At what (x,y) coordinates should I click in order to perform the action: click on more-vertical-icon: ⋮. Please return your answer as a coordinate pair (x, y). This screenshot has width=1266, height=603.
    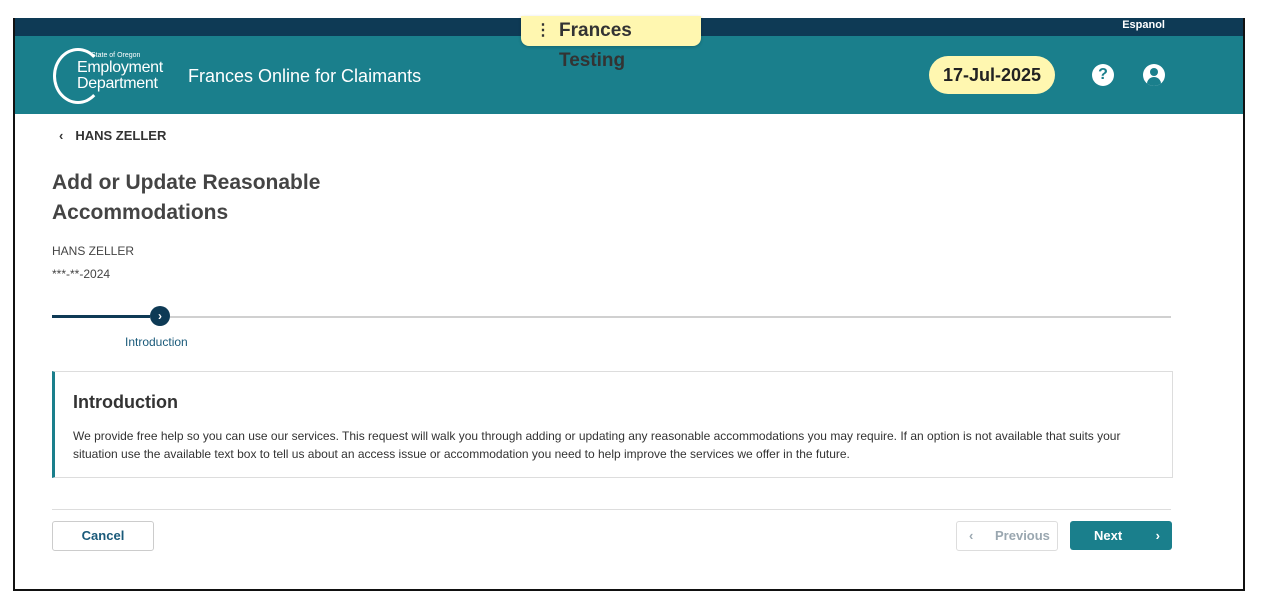
    Looking at the image, I should click on (543, 30).